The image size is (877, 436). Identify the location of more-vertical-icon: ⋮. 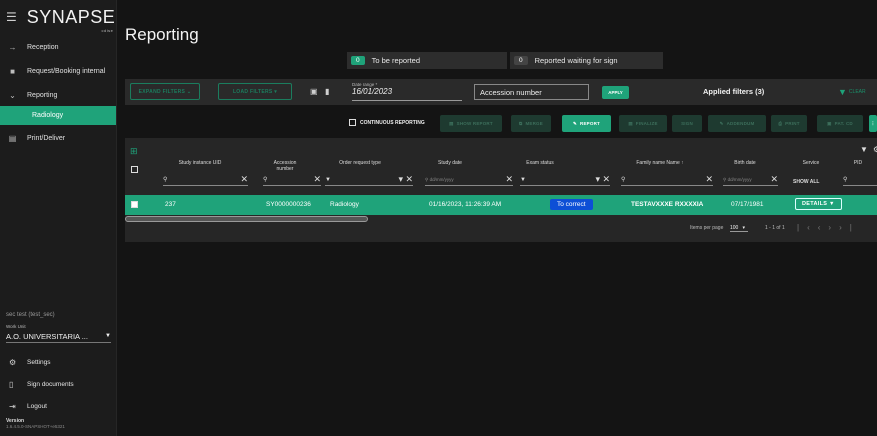
(873, 123).